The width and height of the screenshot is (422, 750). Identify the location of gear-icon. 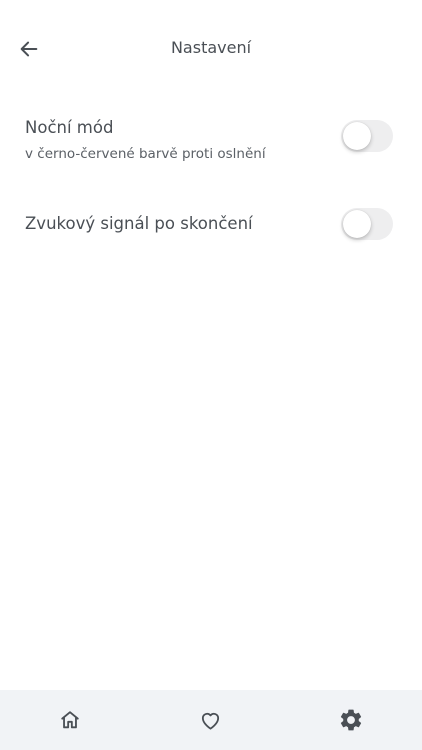
(351, 720).